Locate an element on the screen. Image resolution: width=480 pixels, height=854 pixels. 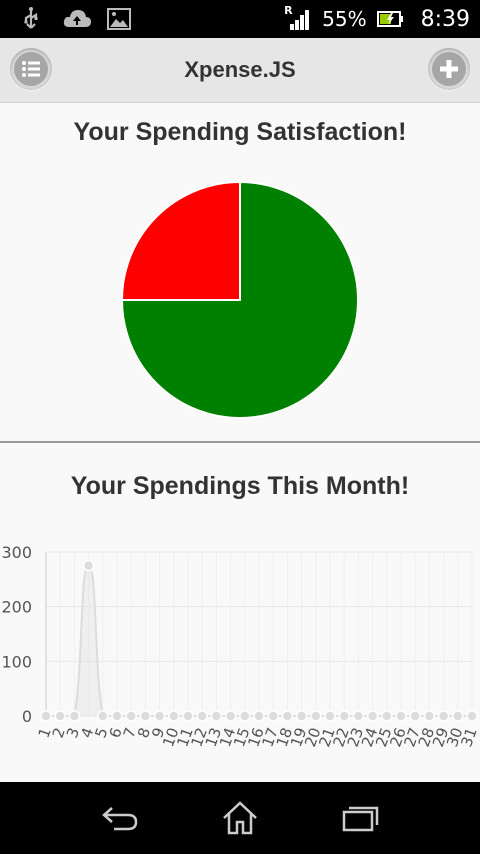
usb-icon is located at coordinates (31, 19).